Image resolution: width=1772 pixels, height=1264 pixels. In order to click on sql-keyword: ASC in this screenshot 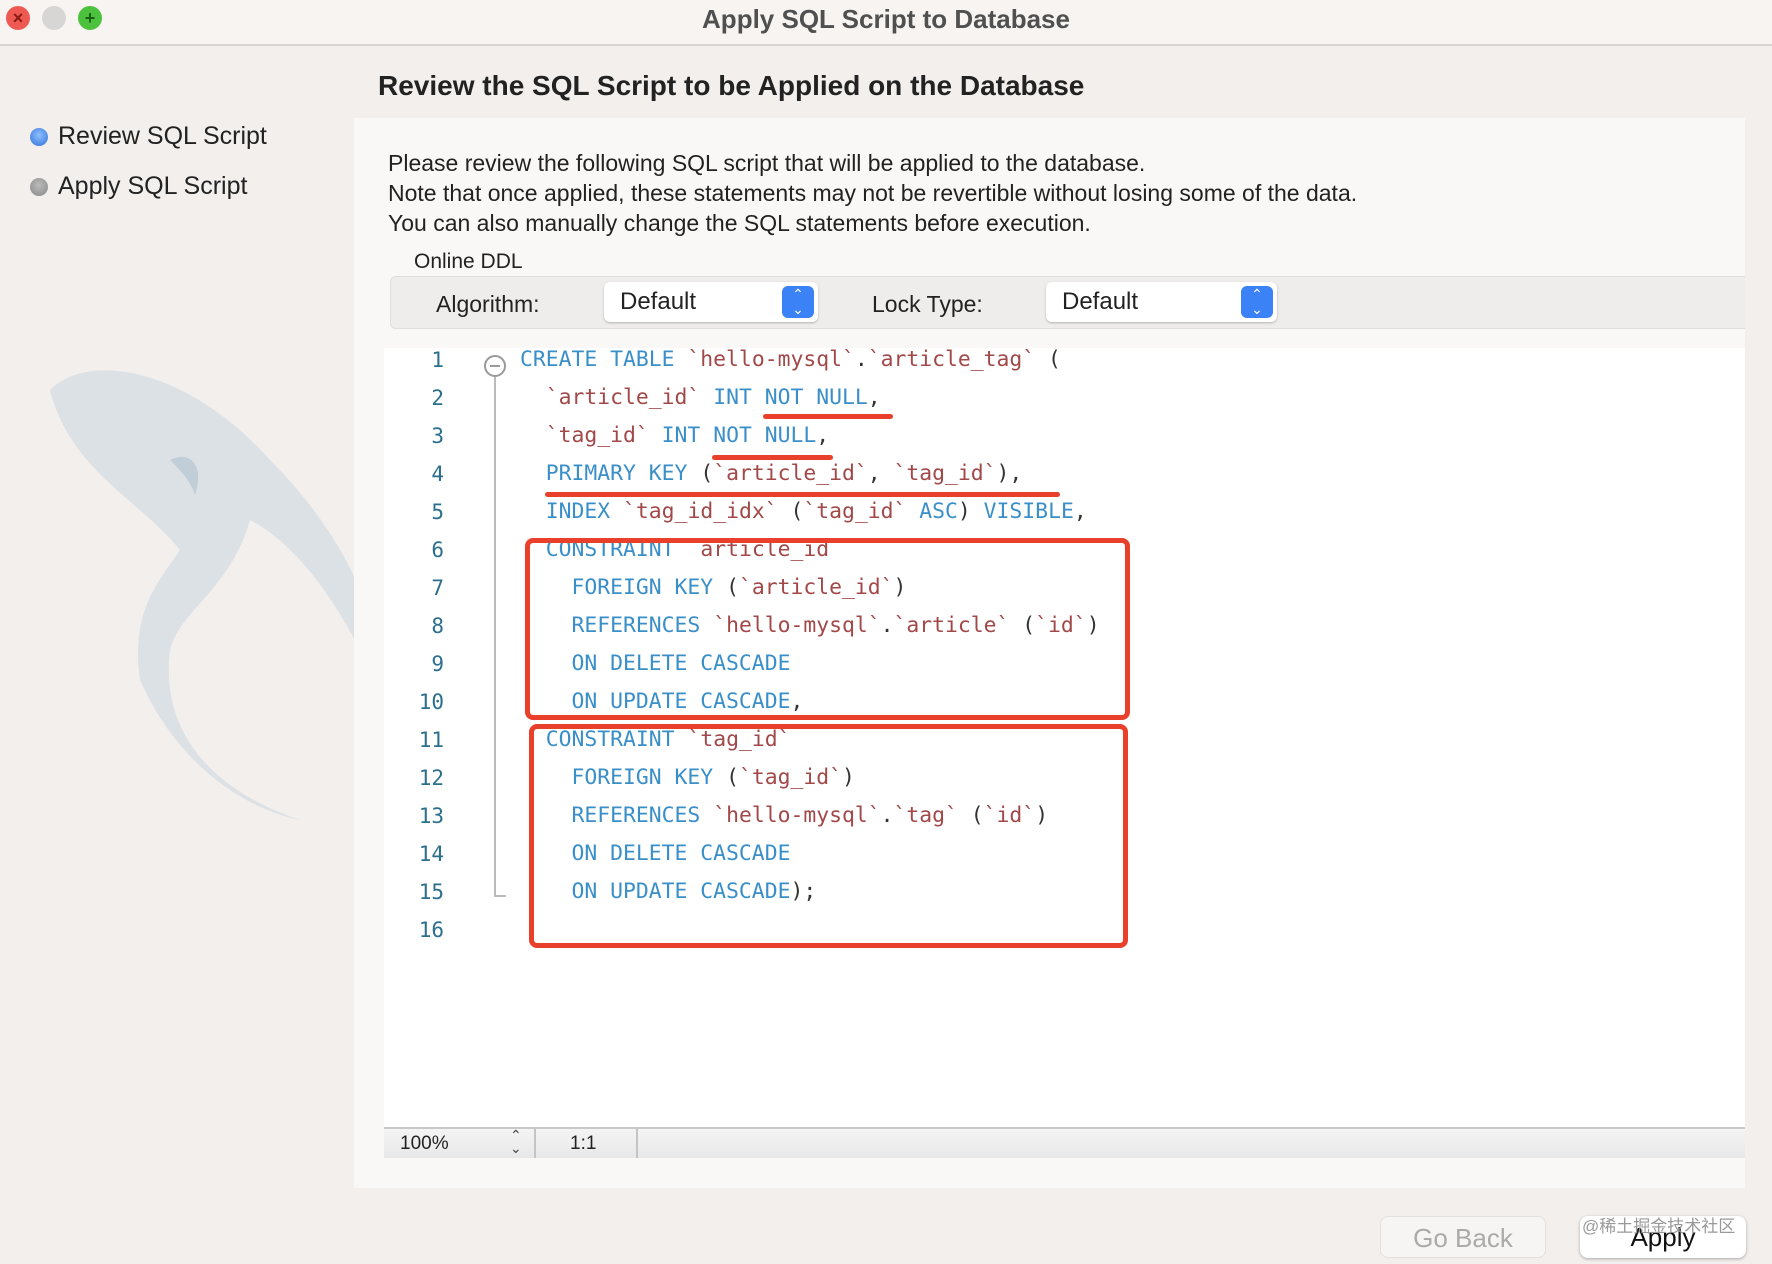, I will do `click(932, 511)`.